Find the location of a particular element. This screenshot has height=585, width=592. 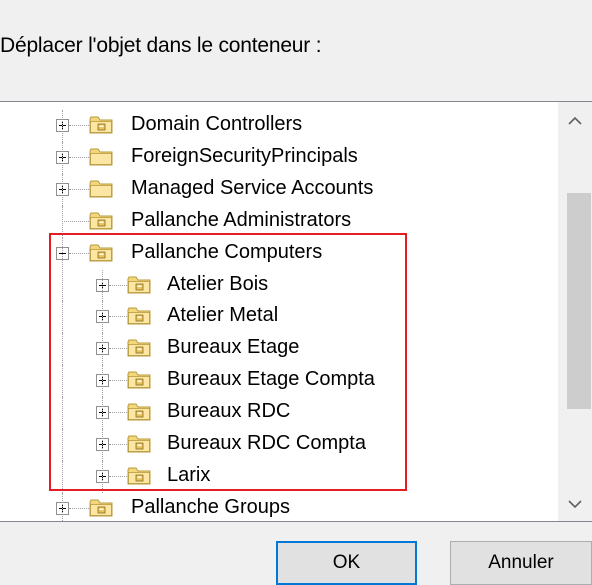

tree-item: Bureaux RDC is located at coordinates (279, 413).